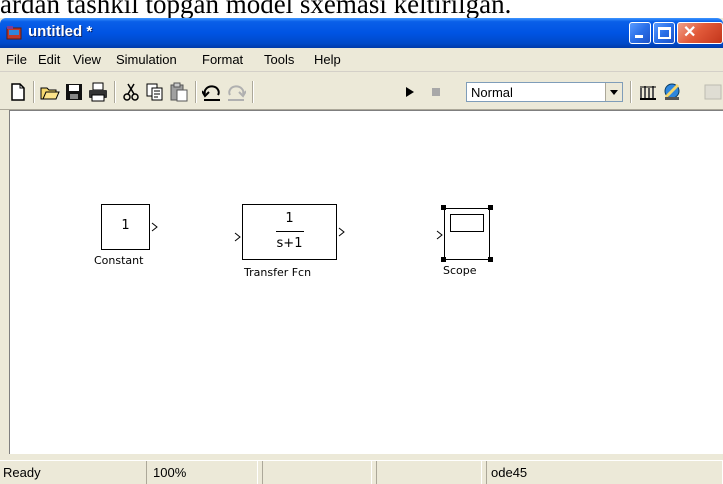 The height and width of the screenshot is (484, 723). Describe the element at coordinates (713, 92) in the screenshot. I see `debugger-icon` at that location.